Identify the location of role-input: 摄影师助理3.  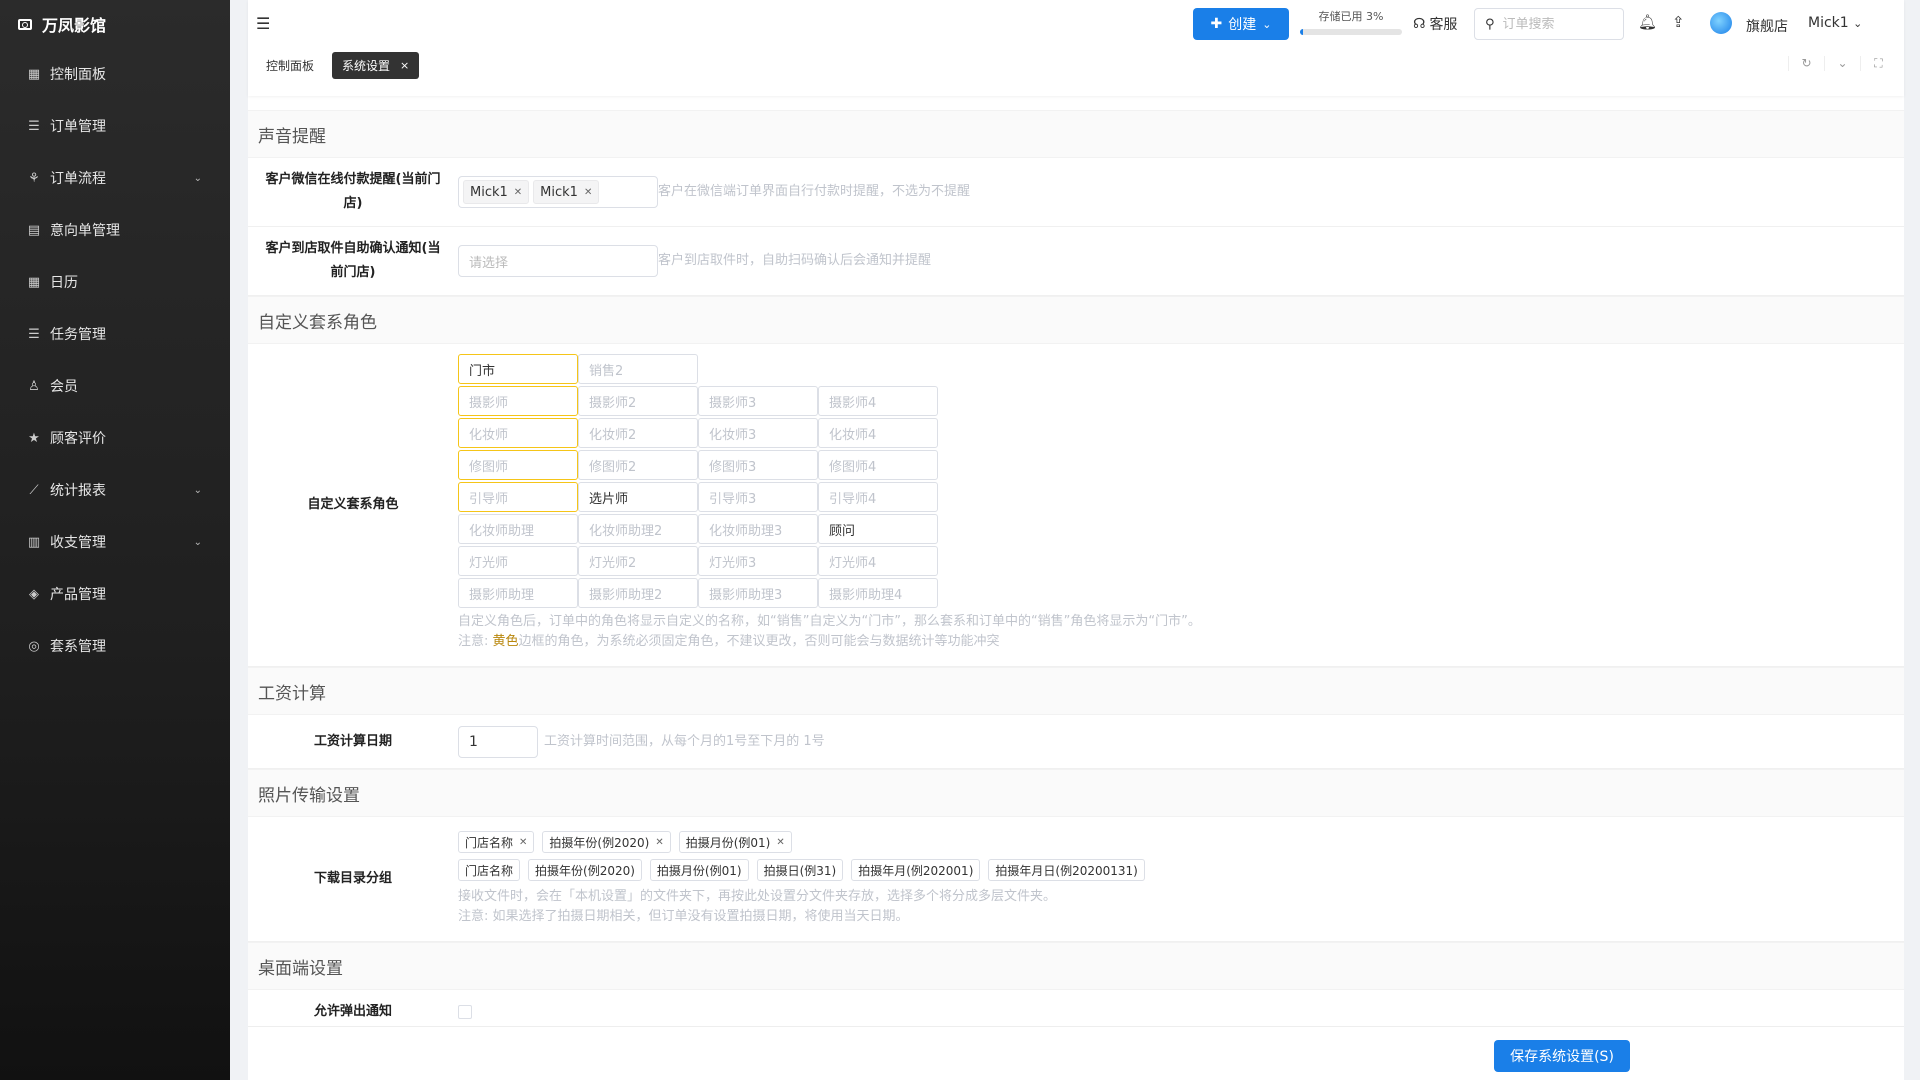
(758, 593).